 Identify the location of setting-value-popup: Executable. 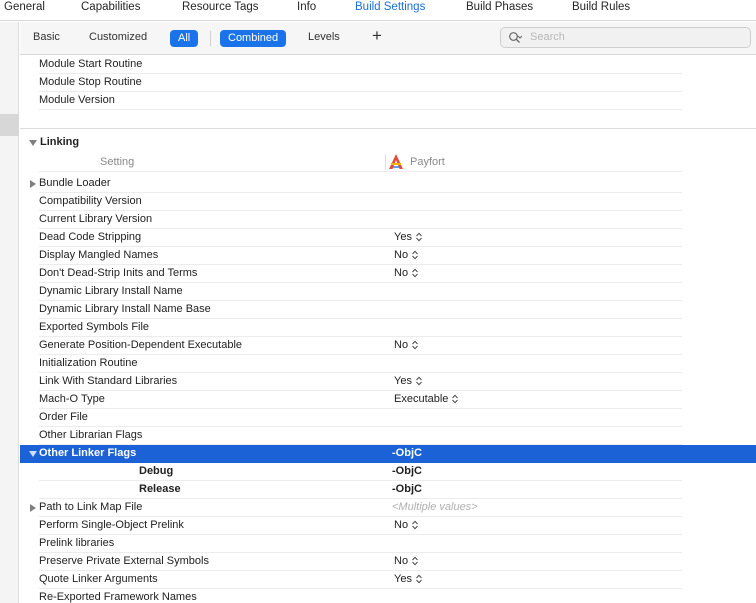
(426, 399).